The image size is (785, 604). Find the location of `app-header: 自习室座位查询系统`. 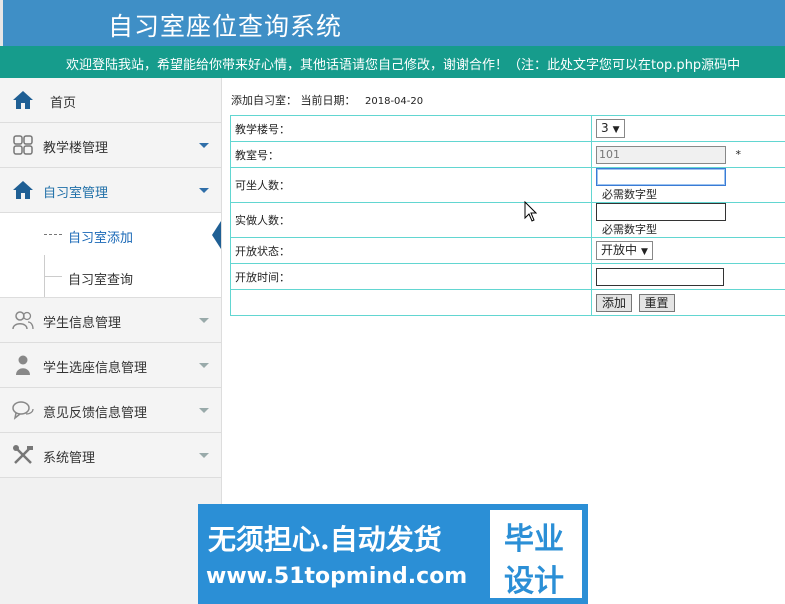

app-header: 自习室座位查询系统 is located at coordinates (392, 23).